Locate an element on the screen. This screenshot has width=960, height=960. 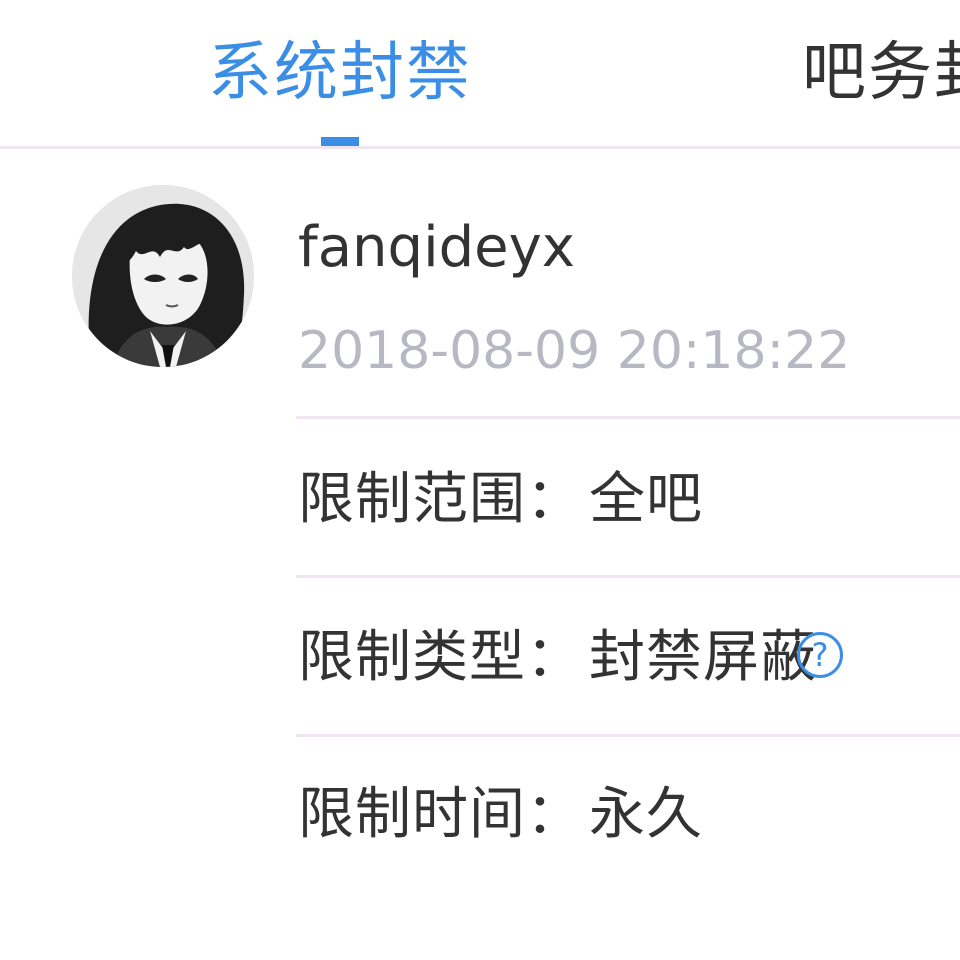
tab-divider is located at coordinates (480, 147).